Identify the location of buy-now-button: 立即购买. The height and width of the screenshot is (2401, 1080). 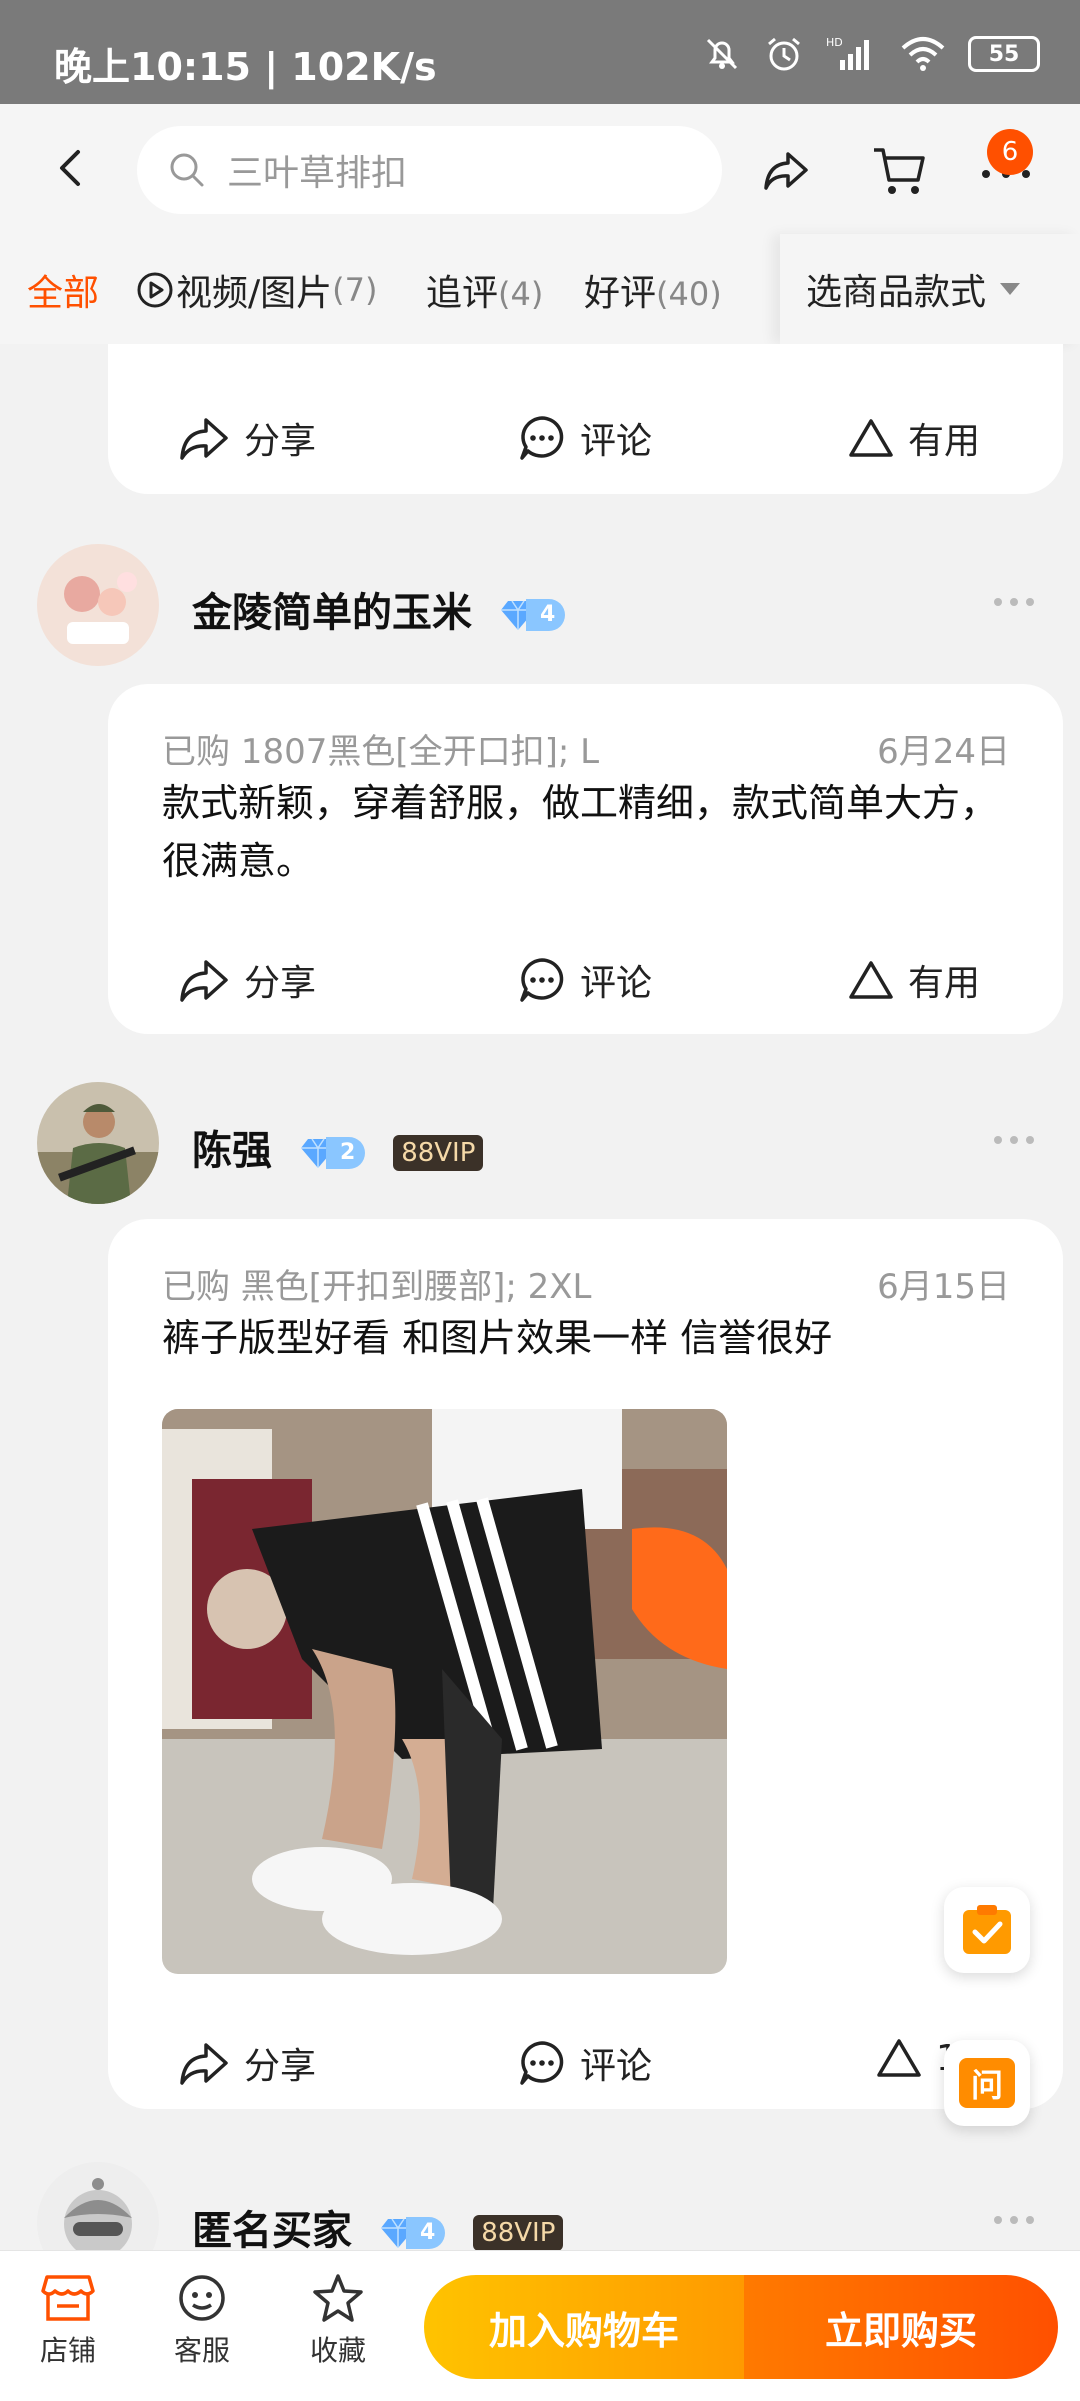
(901, 2327).